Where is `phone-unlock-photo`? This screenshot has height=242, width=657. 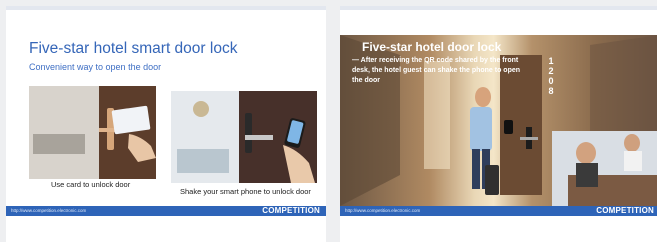 phone-unlock-photo is located at coordinates (244, 137).